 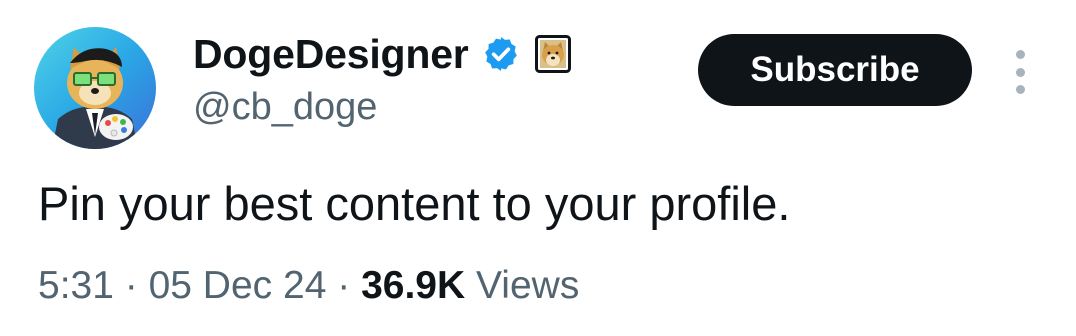 I want to click on avatar, so click(x=95, y=88).